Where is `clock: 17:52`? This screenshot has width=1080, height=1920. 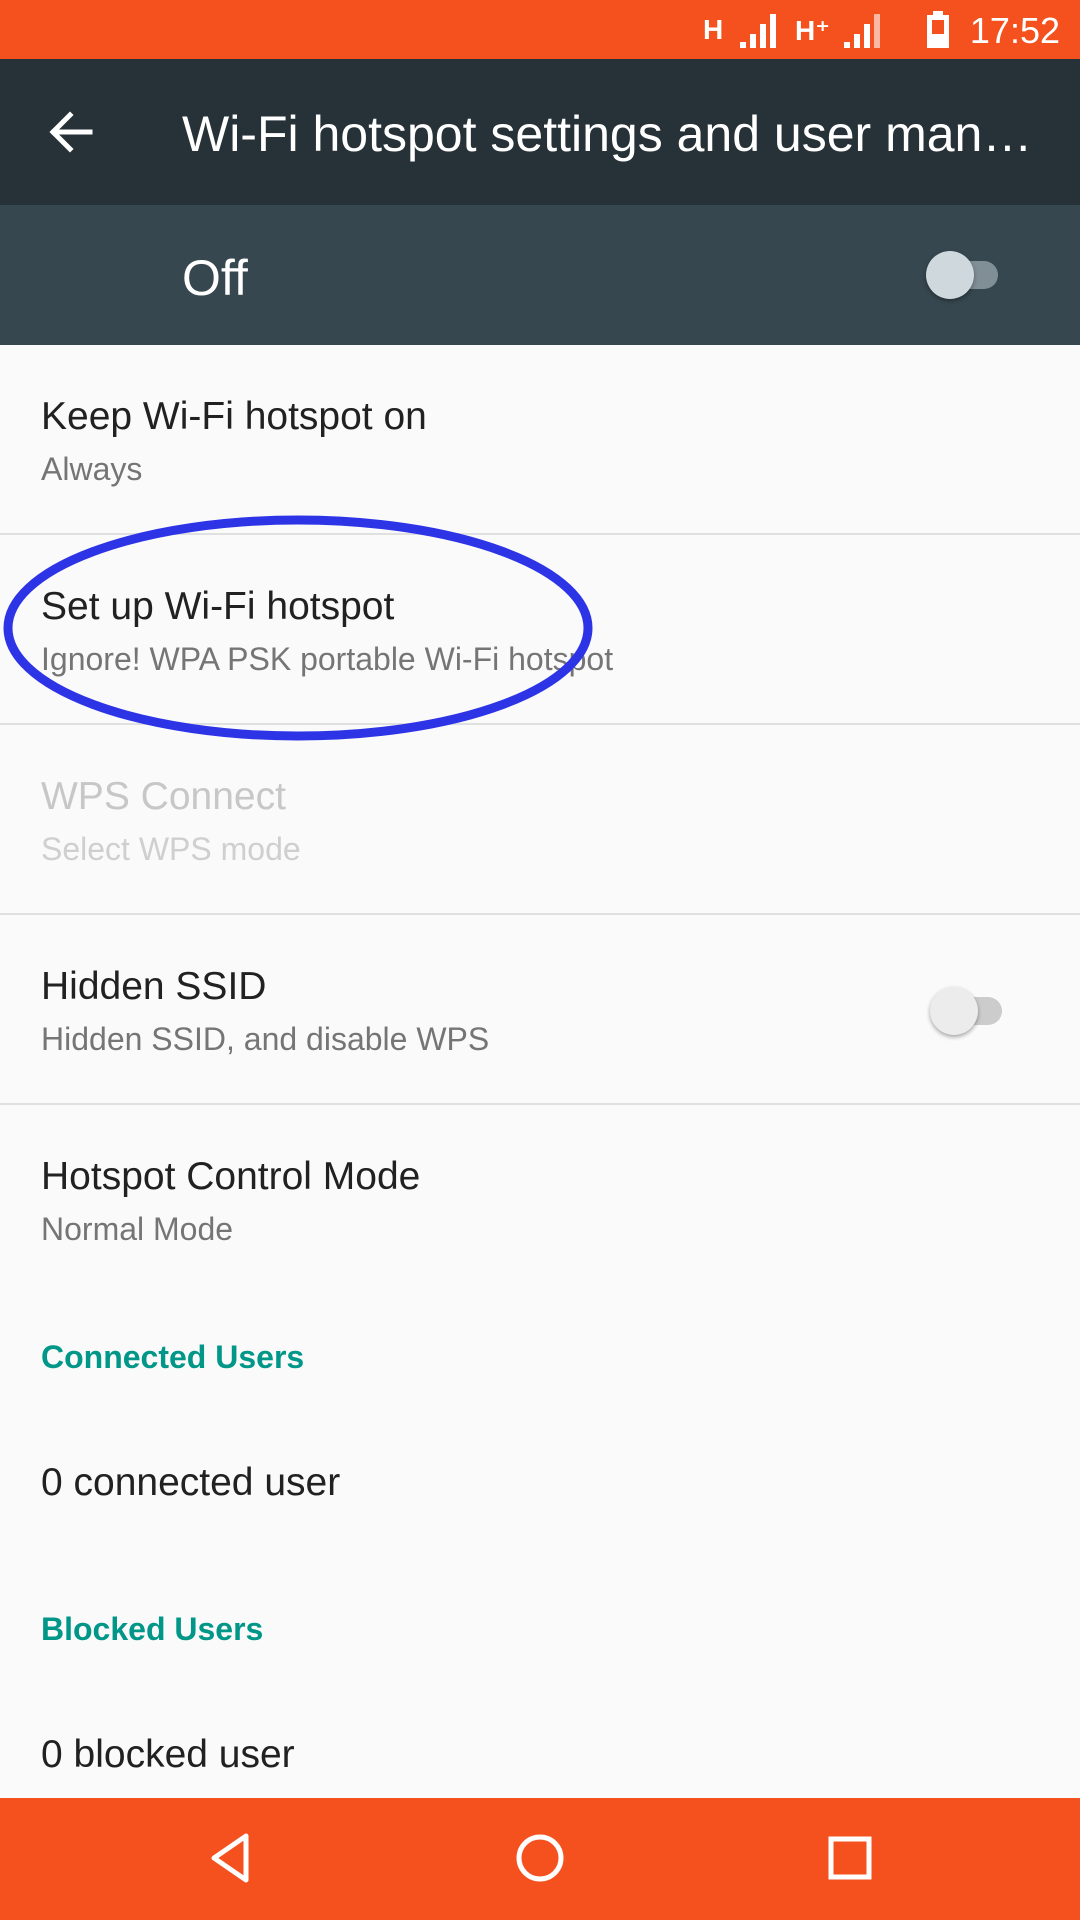 clock: 17:52 is located at coordinates (1014, 30).